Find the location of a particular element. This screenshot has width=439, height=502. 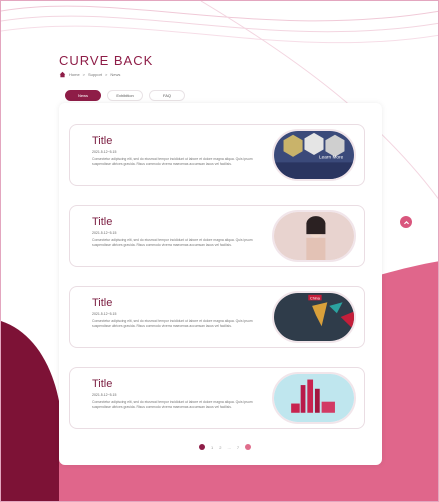

breadcrumb-news: News is located at coordinates (115, 74).